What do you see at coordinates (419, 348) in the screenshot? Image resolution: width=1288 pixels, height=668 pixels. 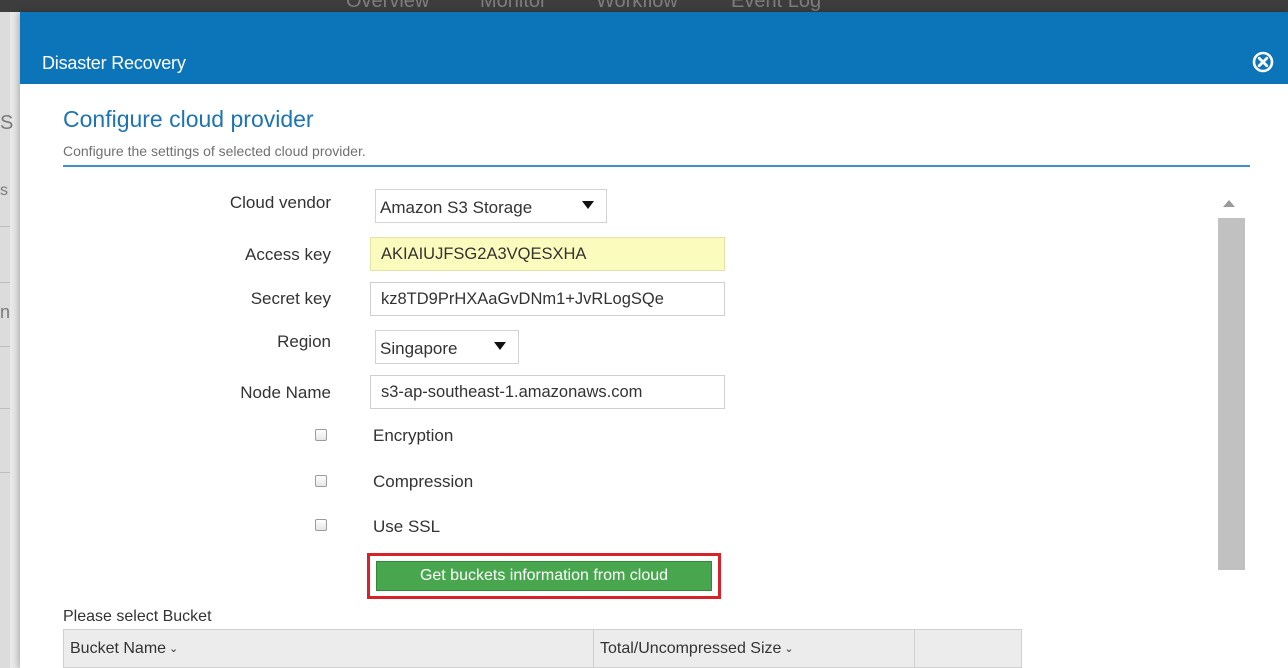 I see `region-value: Singapore` at bounding box center [419, 348].